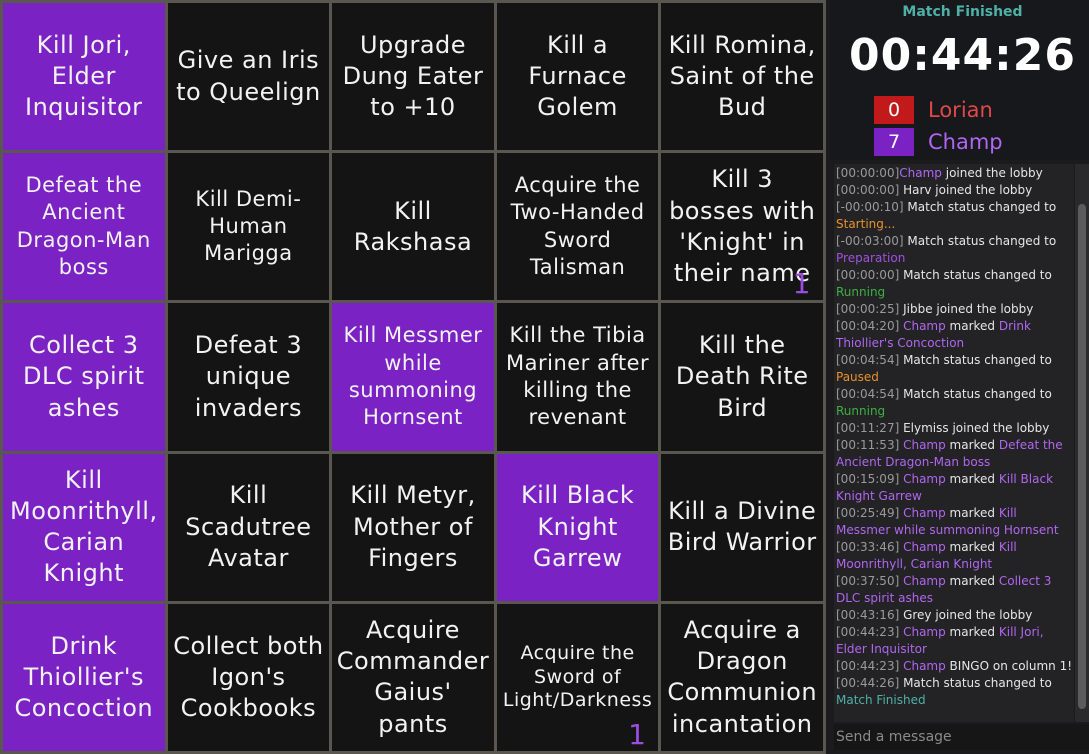  What do you see at coordinates (965, 142) in the screenshot?
I see `team-name: Champ` at bounding box center [965, 142].